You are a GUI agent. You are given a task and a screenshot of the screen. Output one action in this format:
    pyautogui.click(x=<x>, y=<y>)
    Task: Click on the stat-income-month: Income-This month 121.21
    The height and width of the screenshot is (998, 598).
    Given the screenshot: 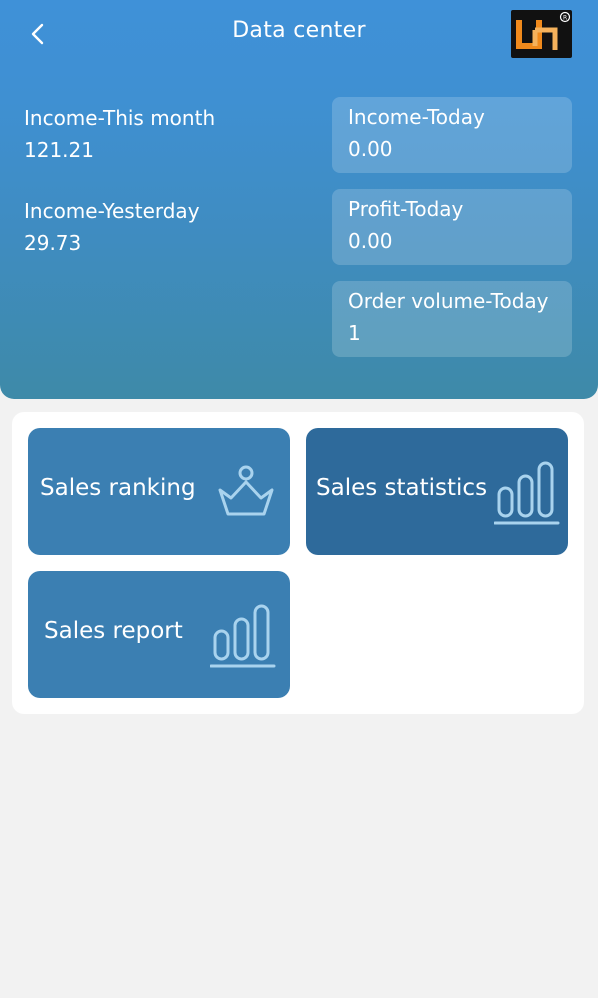 What is the action you would take?
    pyautogui.click(x=119, y=134)
    